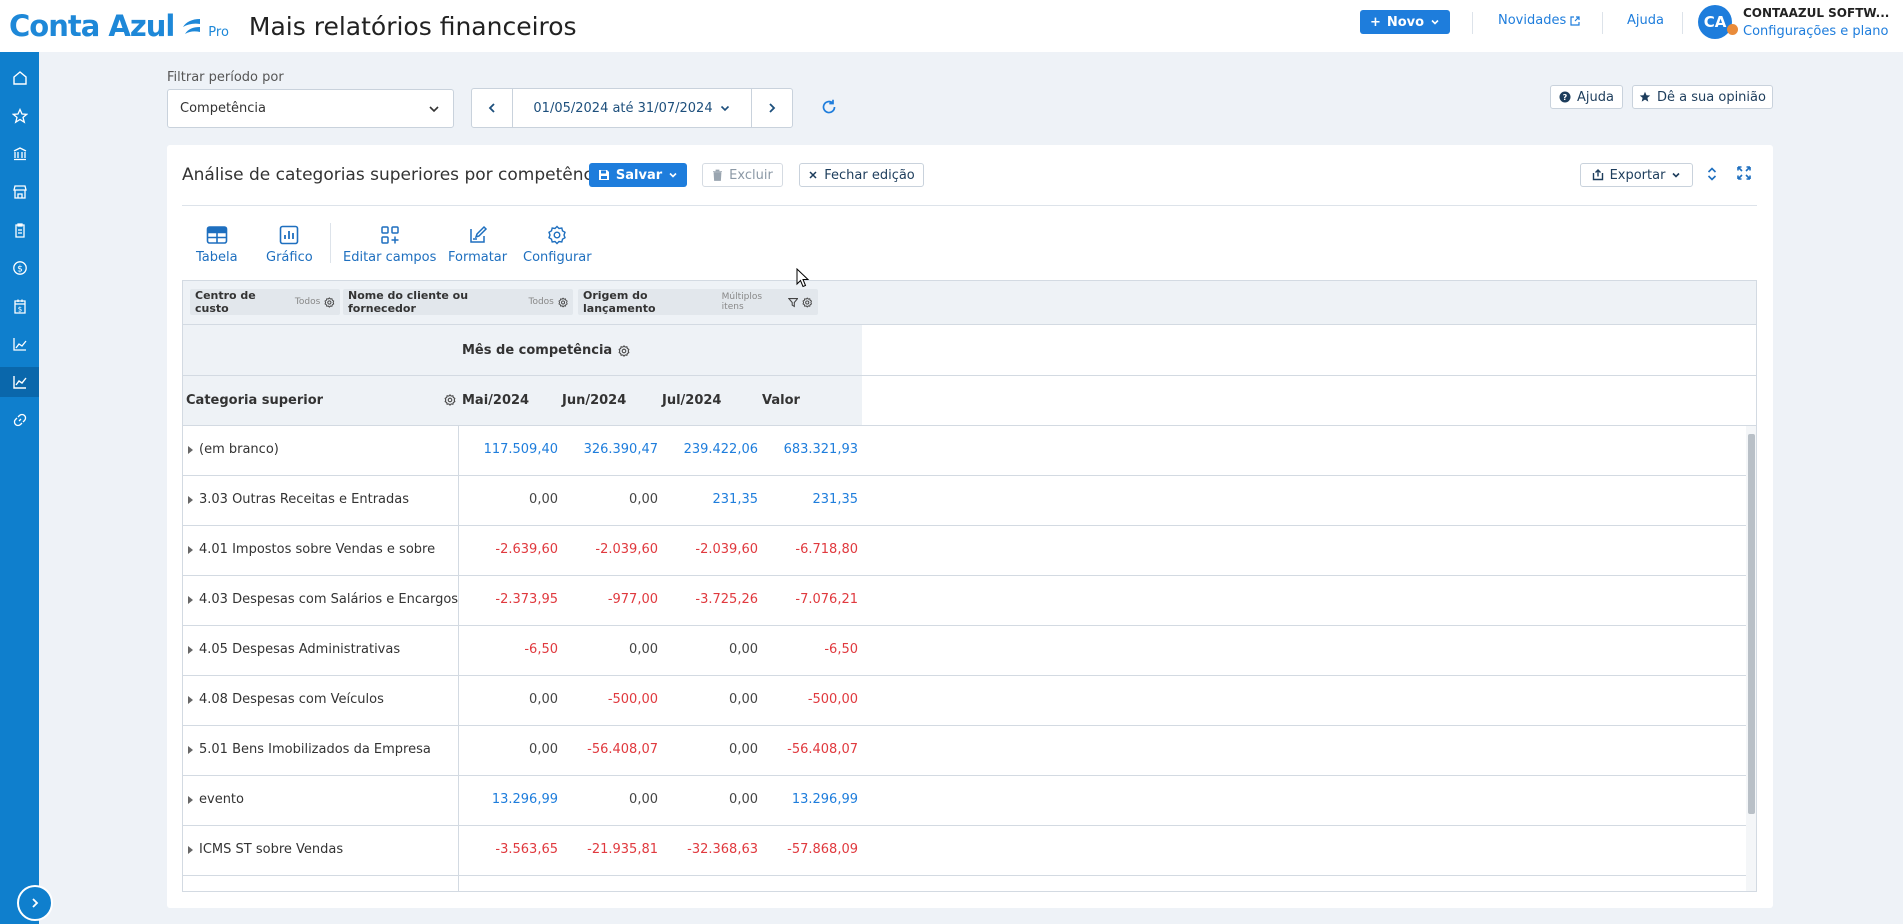 This screenshot has width=1903, height=924. What do you see at coordinates (613, 599) in the screenshot?
I see `table-cell: -977,00` at bounding box center [613, 599].